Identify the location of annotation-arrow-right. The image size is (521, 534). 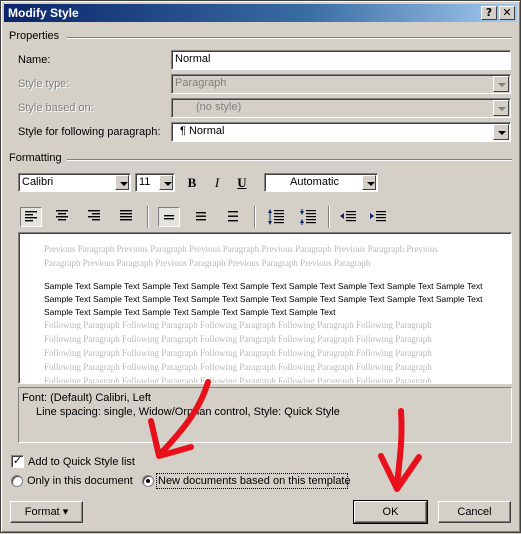
(399, 448).